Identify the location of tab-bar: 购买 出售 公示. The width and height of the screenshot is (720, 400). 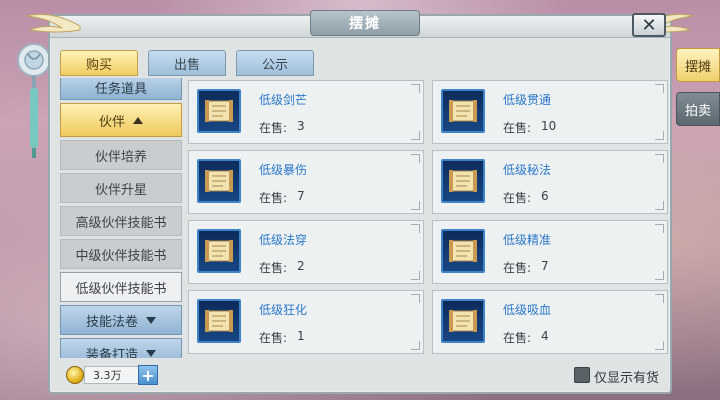
(187, 63).